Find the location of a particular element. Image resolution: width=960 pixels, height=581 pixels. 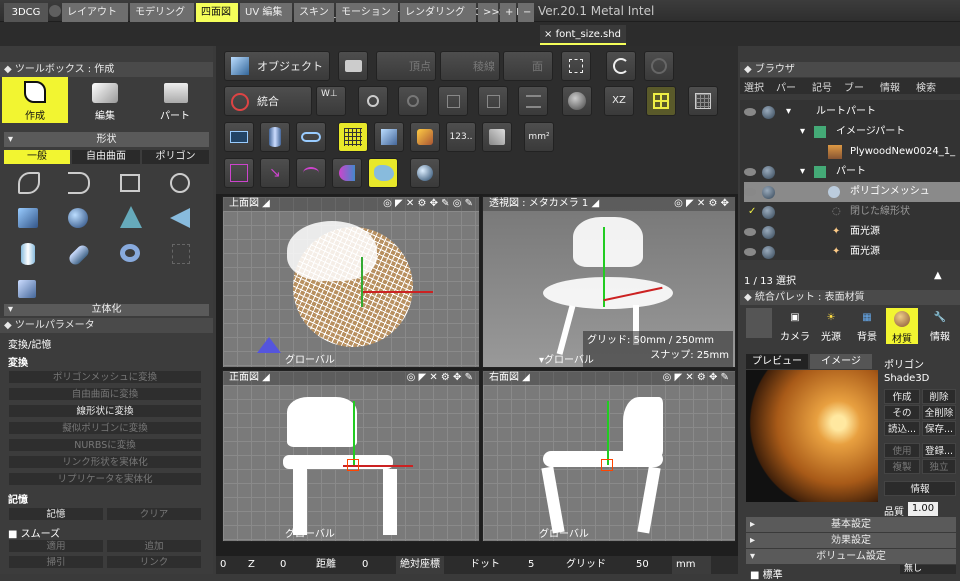

palette-mode-button is located at coordinates (759, 323).